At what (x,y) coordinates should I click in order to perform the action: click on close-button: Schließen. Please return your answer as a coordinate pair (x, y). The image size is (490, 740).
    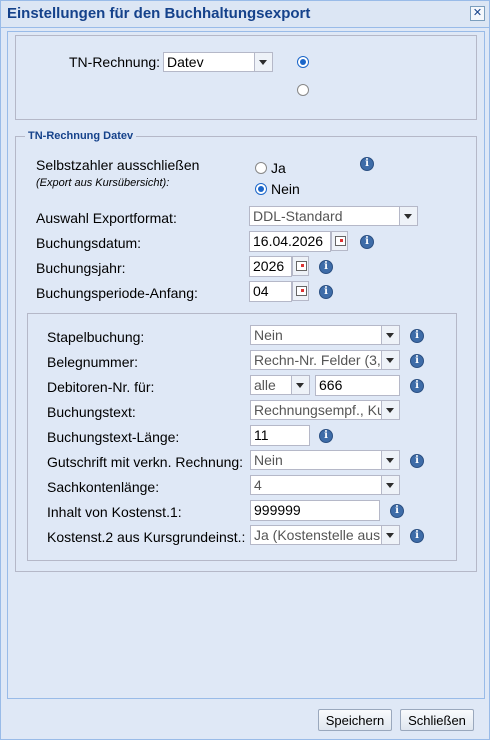
    Looking at the image, I should click on (437, 720).